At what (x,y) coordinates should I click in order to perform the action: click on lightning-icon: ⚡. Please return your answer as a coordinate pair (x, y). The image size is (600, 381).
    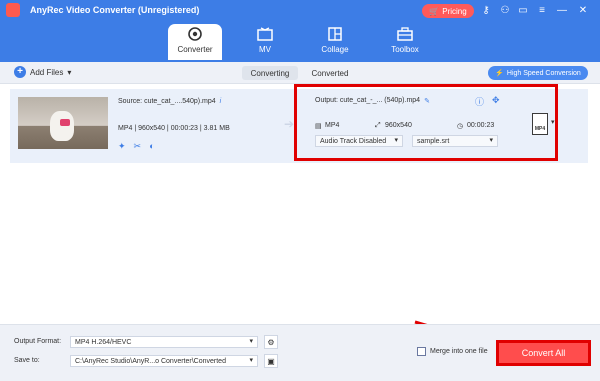
    Looking at the image, I should click on (499, 73).